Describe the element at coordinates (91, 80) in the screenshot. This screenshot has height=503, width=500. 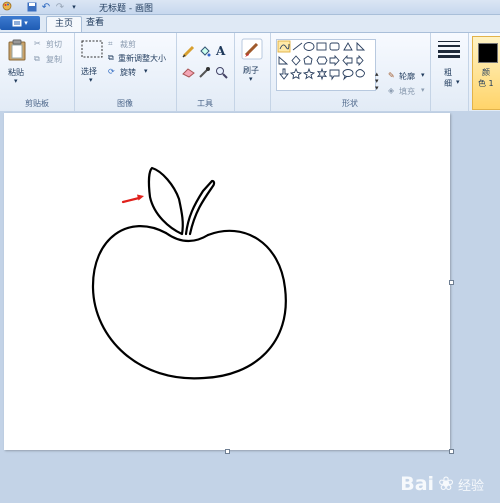
I see `select-dropdown-icon: ▾` at that location.